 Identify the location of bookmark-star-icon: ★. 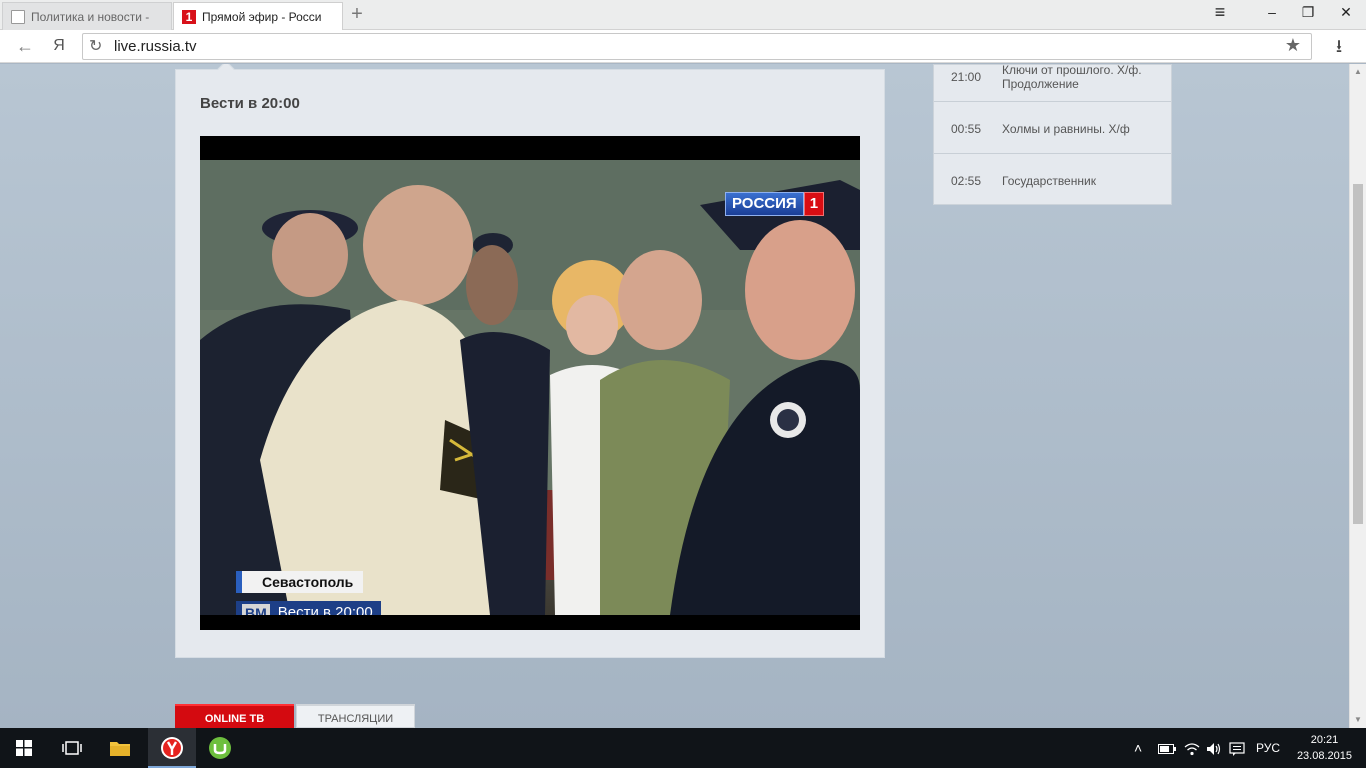
(1293, 45).